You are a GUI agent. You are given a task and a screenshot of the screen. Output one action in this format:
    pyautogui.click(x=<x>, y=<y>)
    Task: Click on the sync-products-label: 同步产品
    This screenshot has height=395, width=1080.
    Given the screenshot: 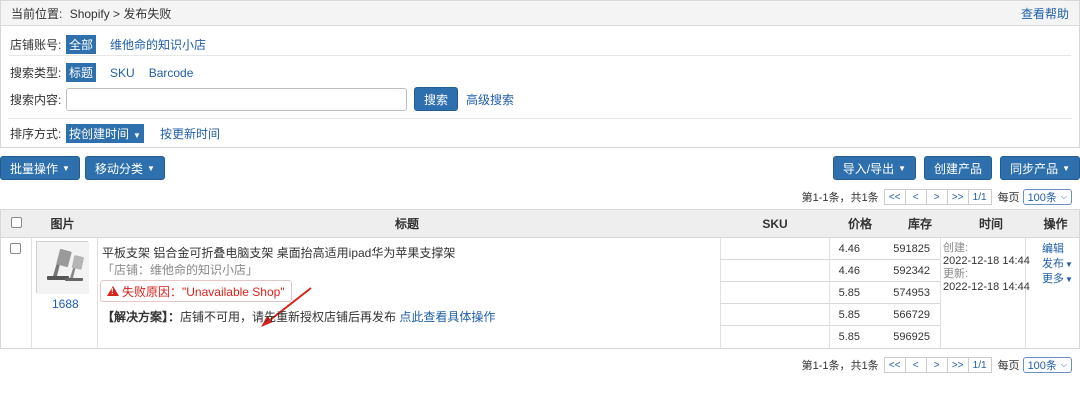 What is the action you would take?
    pyautogui.click(x=1034, y=168)
    